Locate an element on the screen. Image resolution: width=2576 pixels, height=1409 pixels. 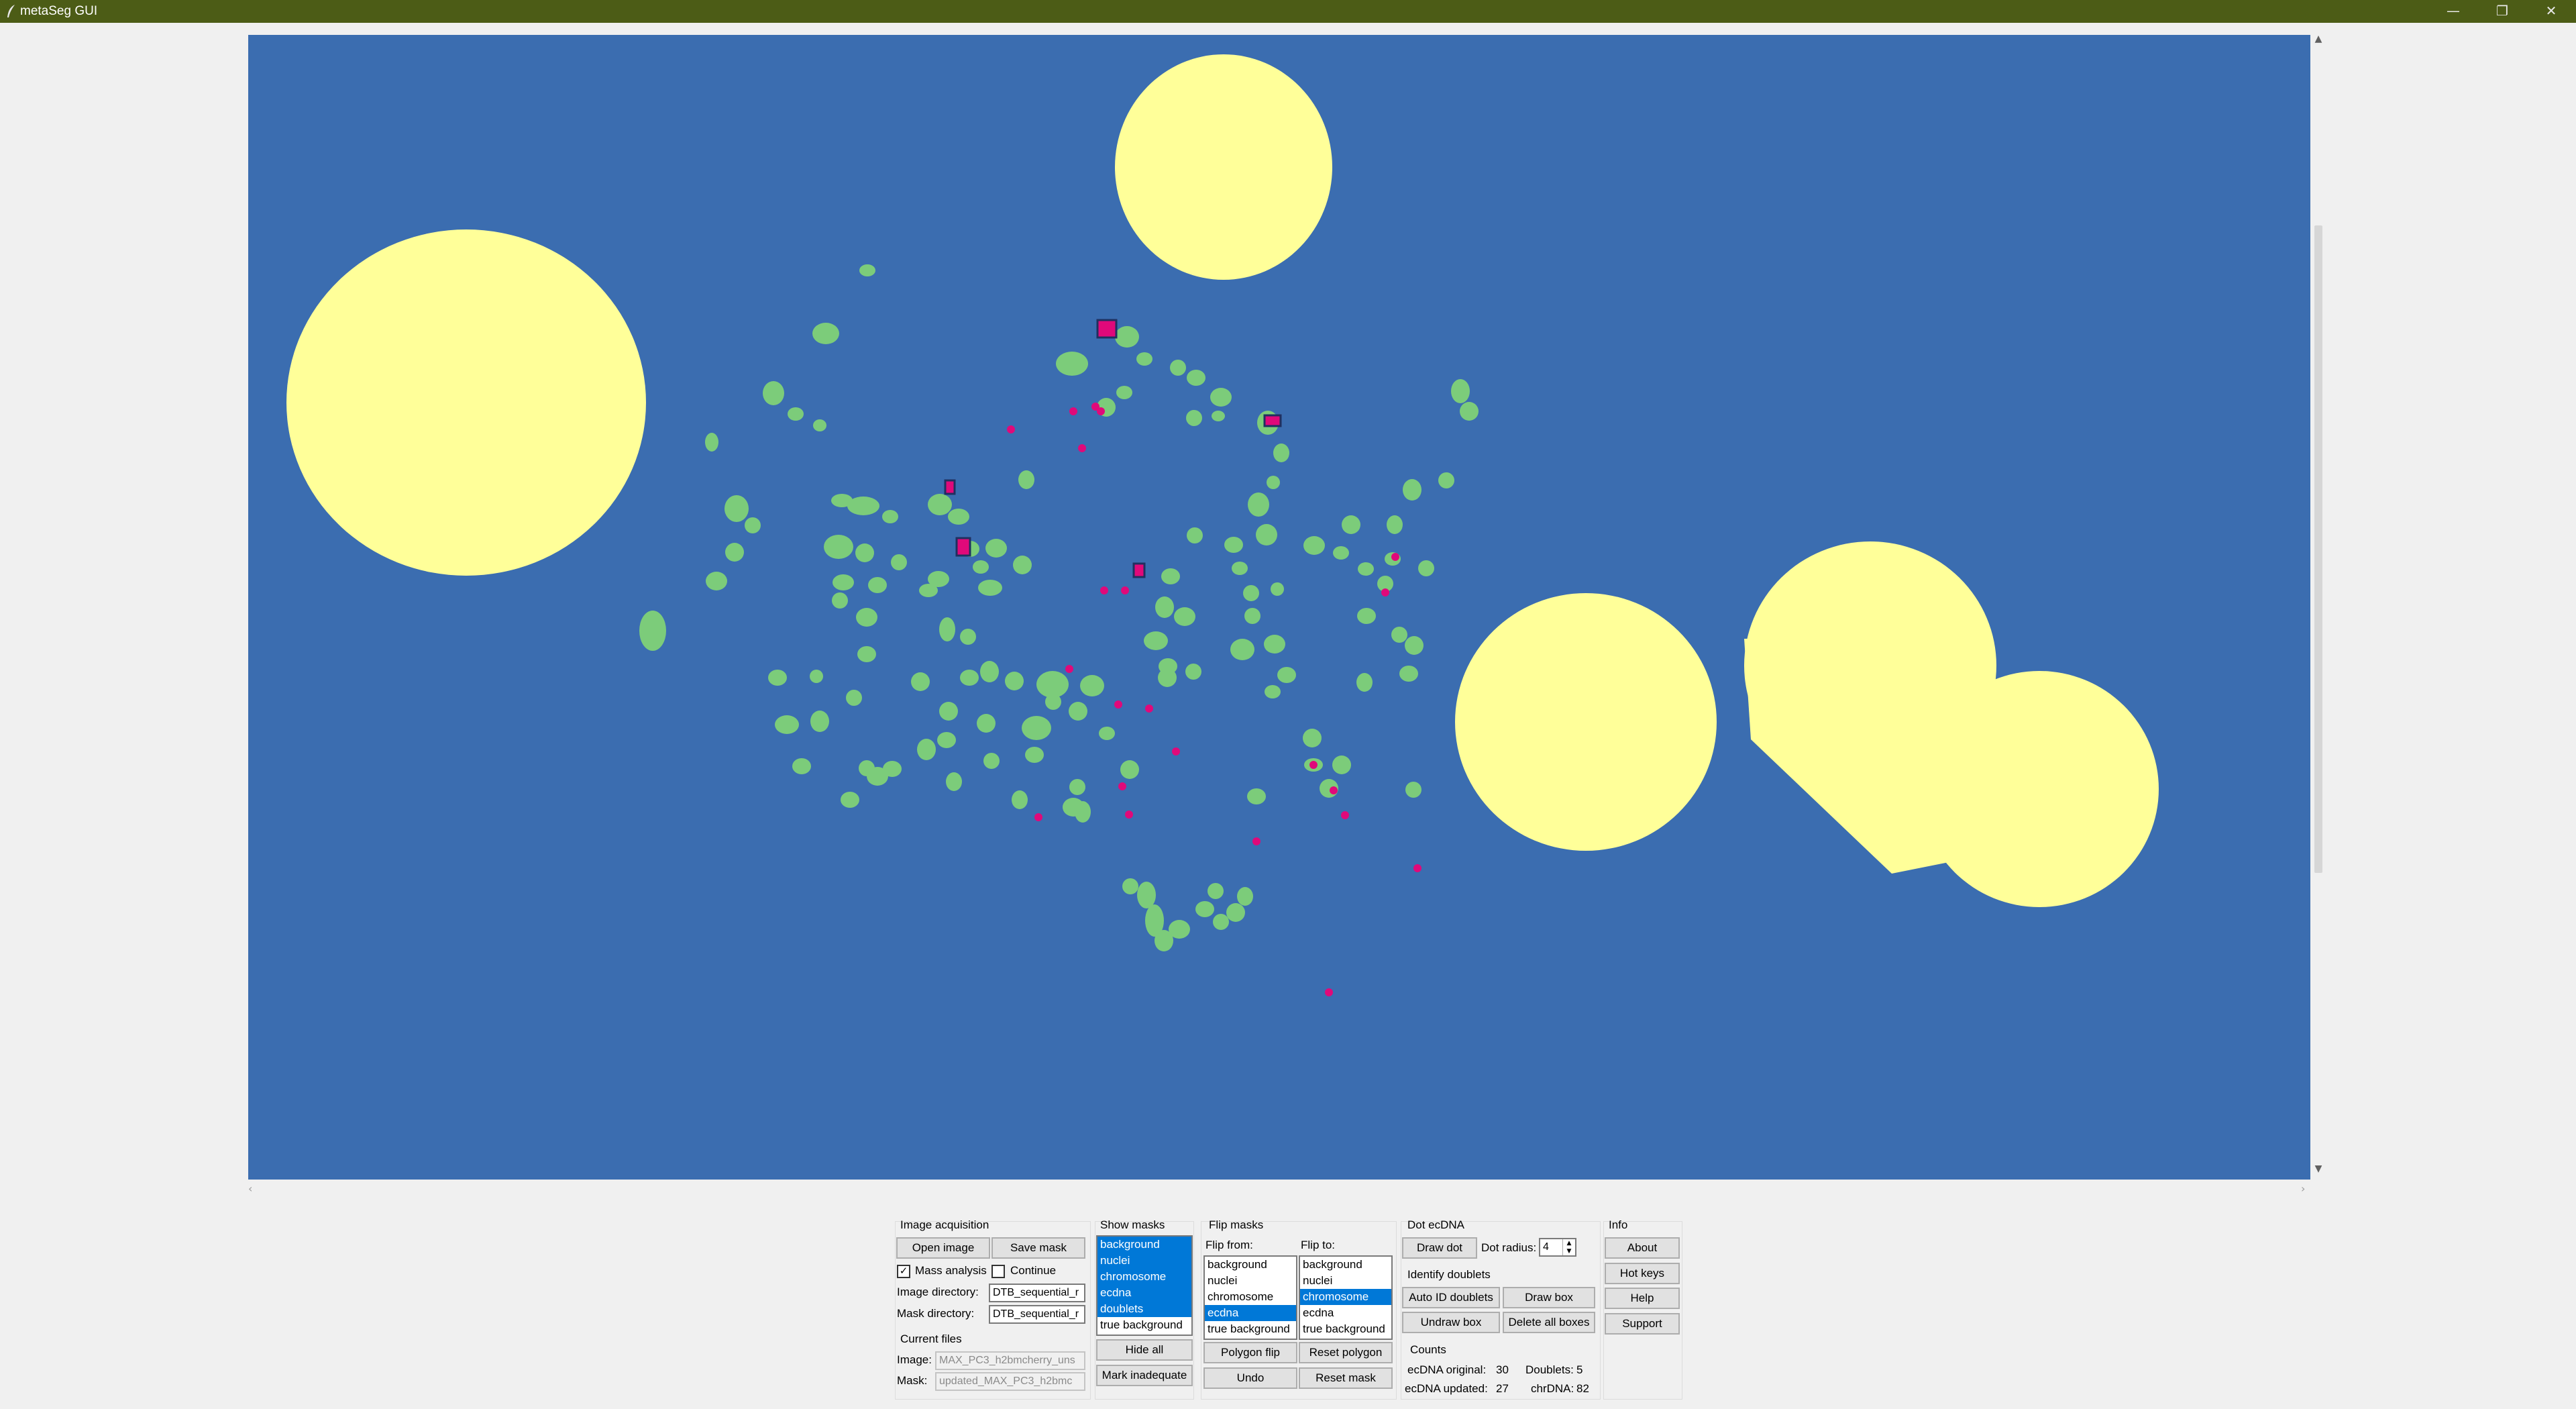
about-button: About is located at coordinates (1642, 1248).